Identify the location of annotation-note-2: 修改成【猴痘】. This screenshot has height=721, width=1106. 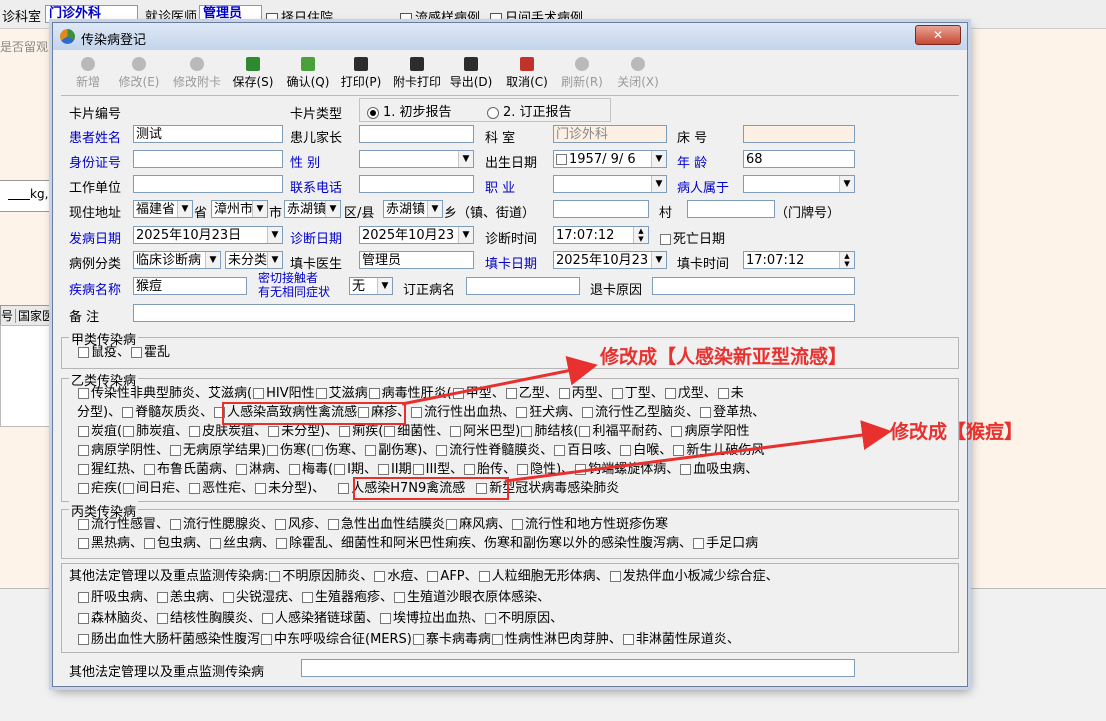
(957, 432).